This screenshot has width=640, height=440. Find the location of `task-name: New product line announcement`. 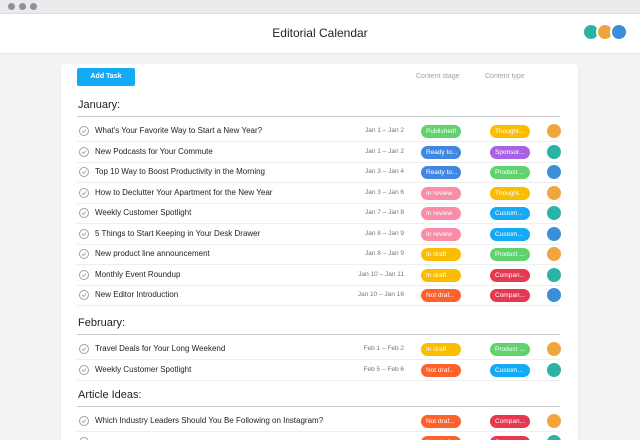

task-name: New product line announcement is located at coordinates (152, 253).